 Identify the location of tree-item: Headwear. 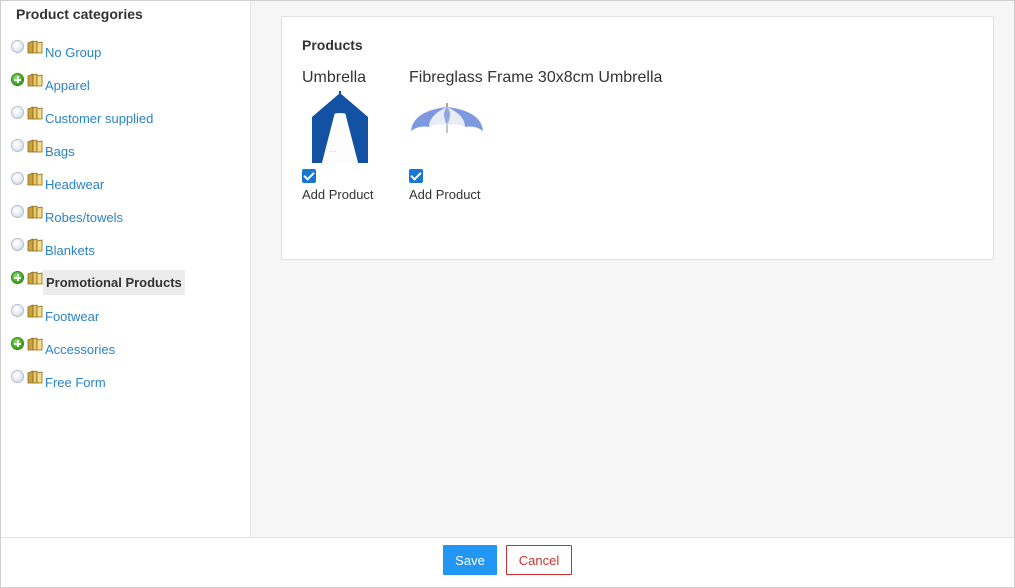
(125, 182).